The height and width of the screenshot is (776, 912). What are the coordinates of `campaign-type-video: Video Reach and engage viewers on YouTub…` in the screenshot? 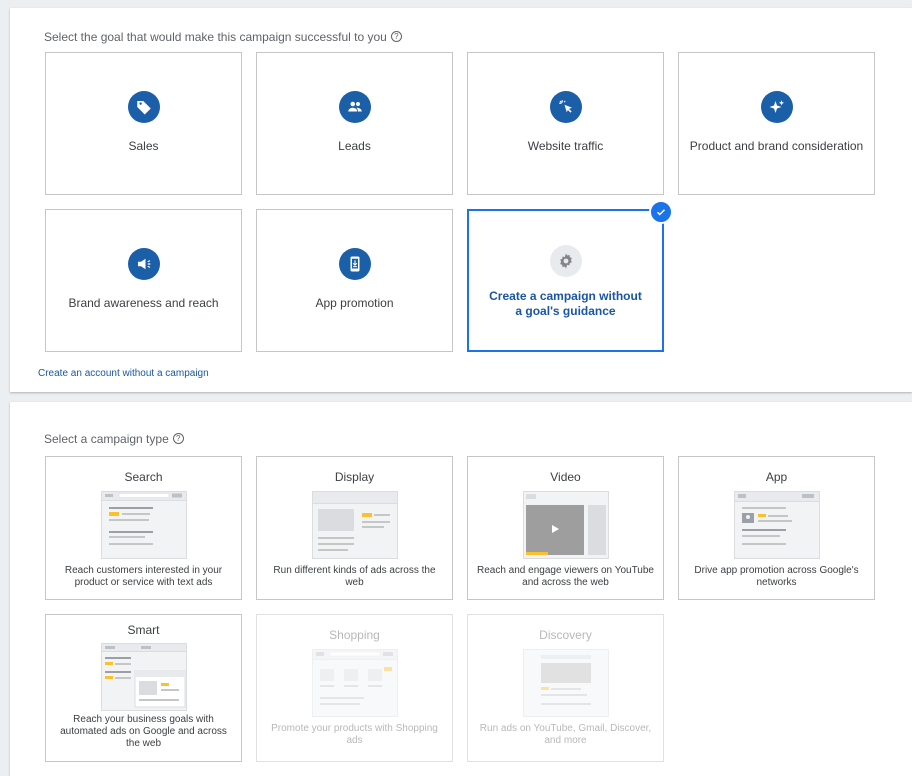 It's located at (565, 528).